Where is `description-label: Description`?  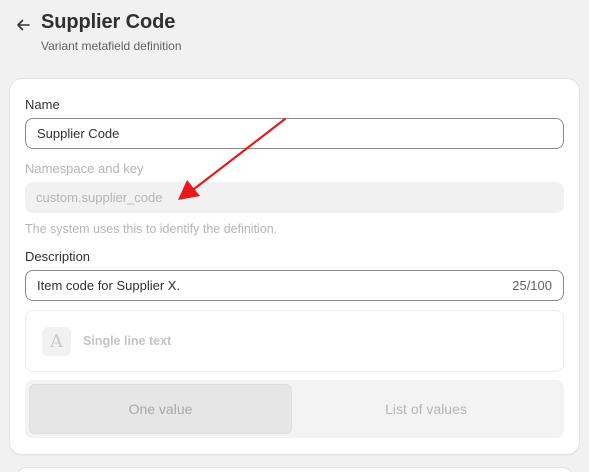
description-label: Description is located at coordinates (58, 256).